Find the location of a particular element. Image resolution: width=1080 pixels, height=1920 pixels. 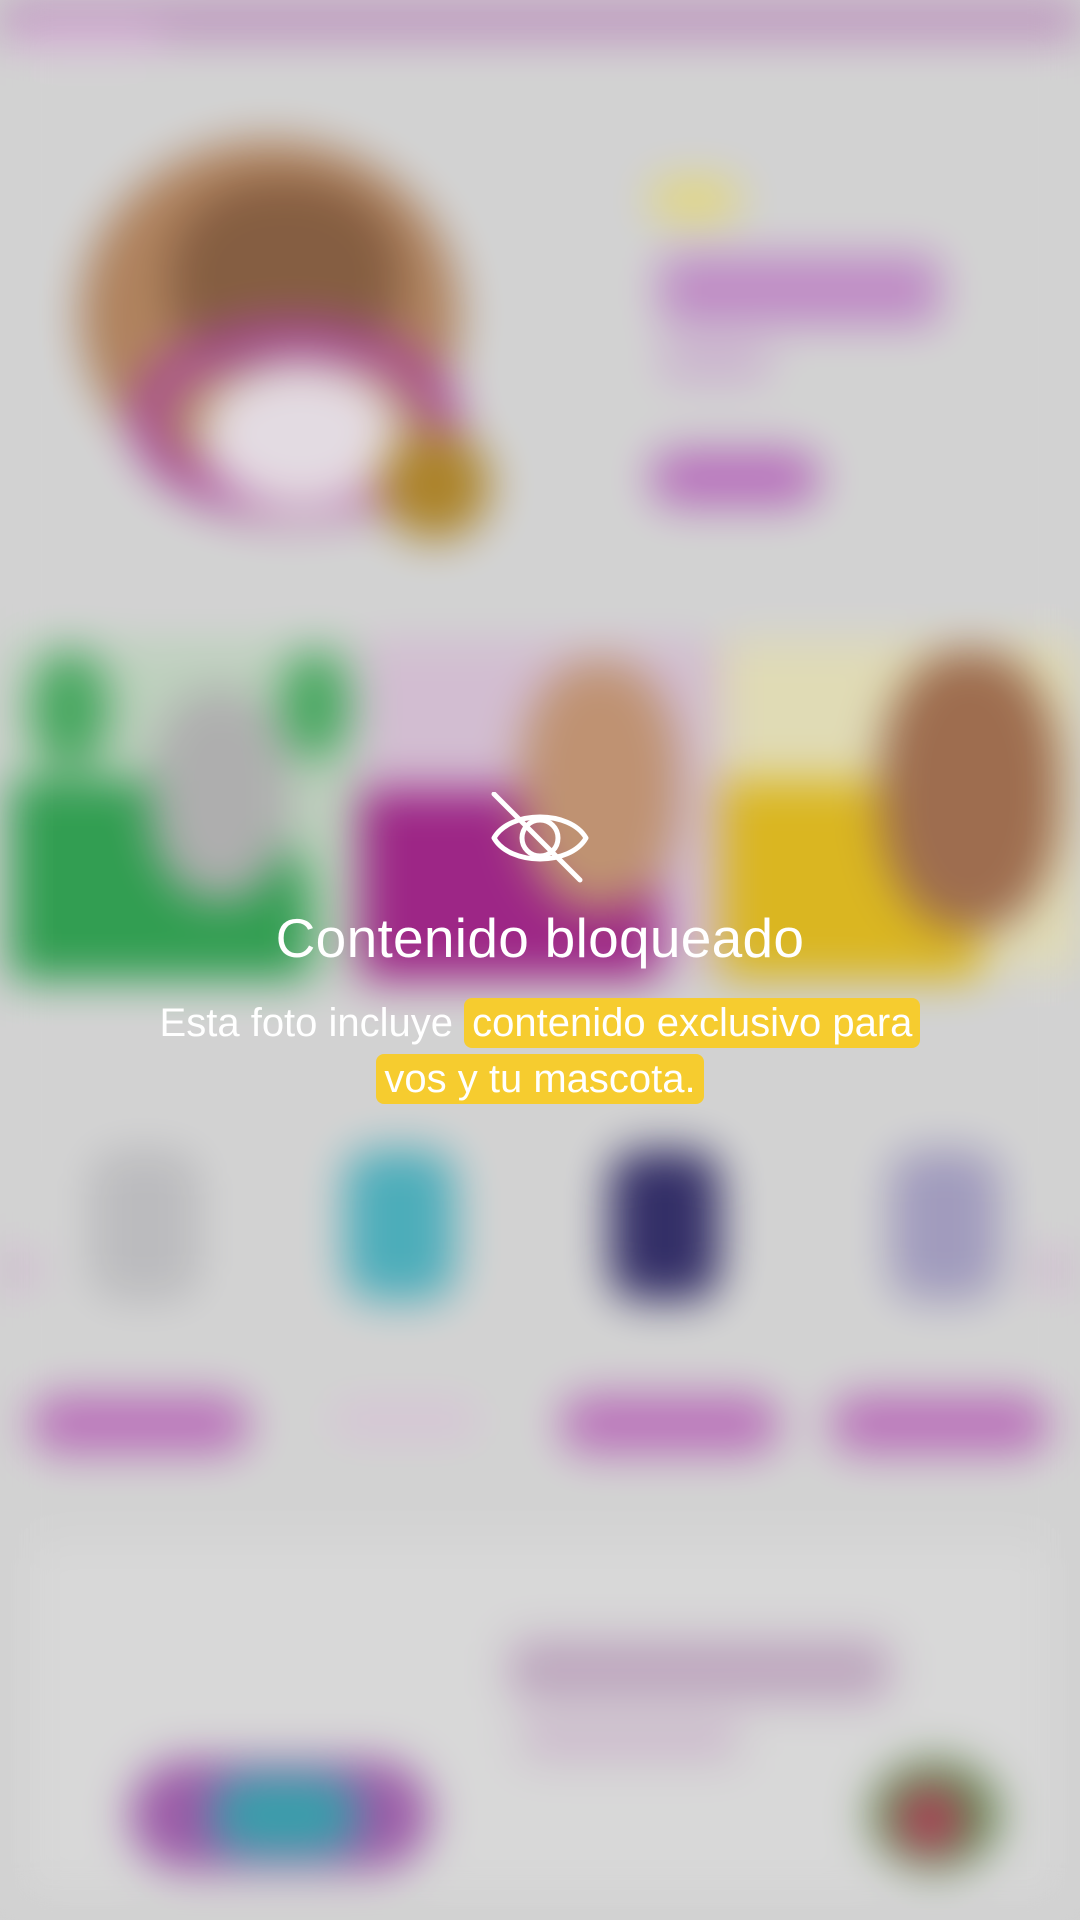

locked-description-text: Esta foto incluye is located at coordinates (312, 1023).